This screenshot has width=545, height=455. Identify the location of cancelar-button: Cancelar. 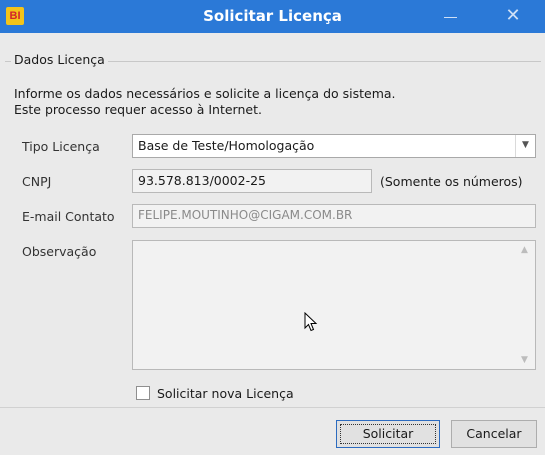
(494, 434).